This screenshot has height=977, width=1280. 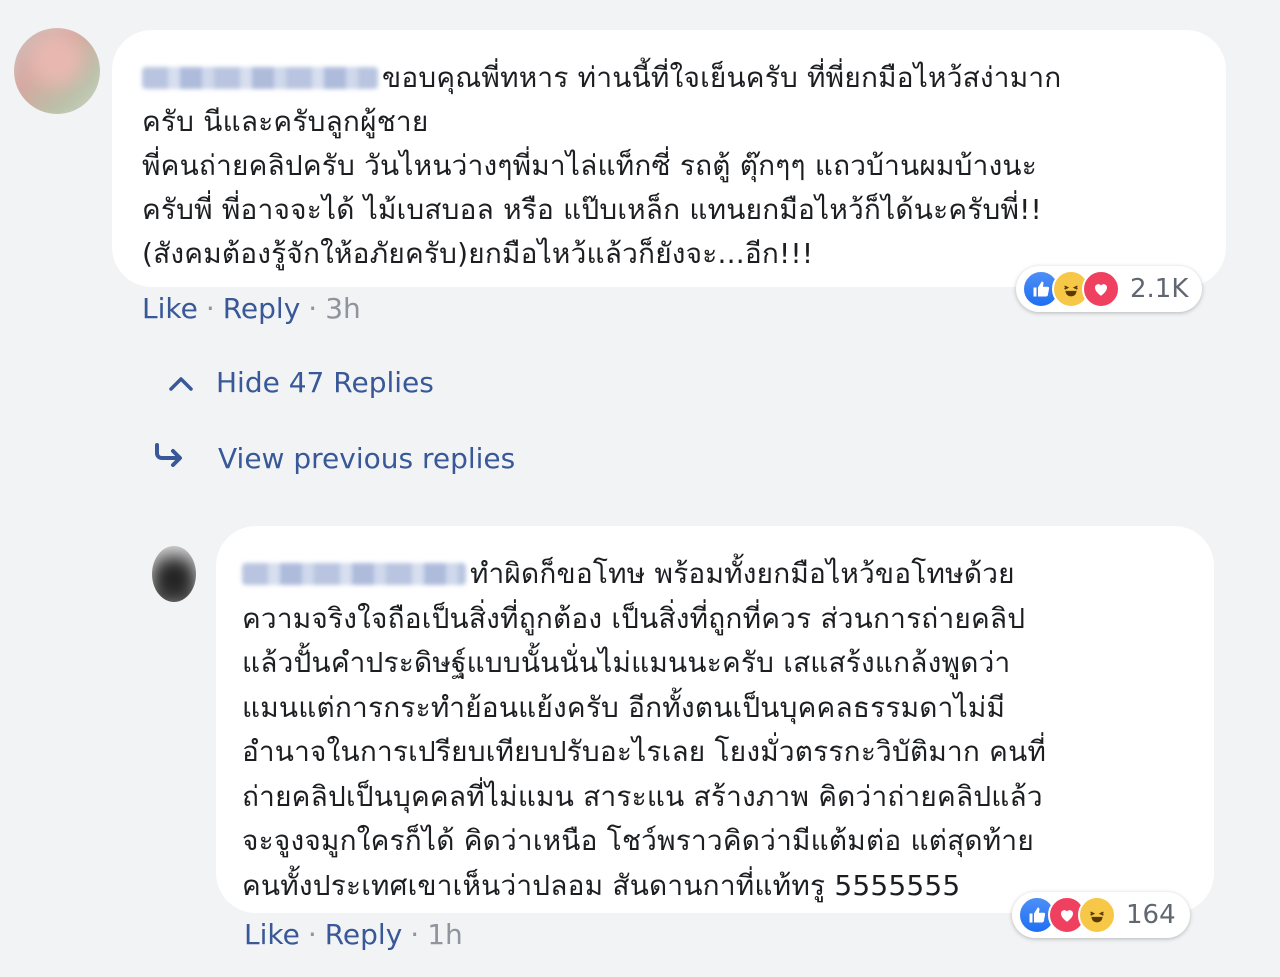 I want to click on reaction-count: 164, so click(x=1151, y=915).